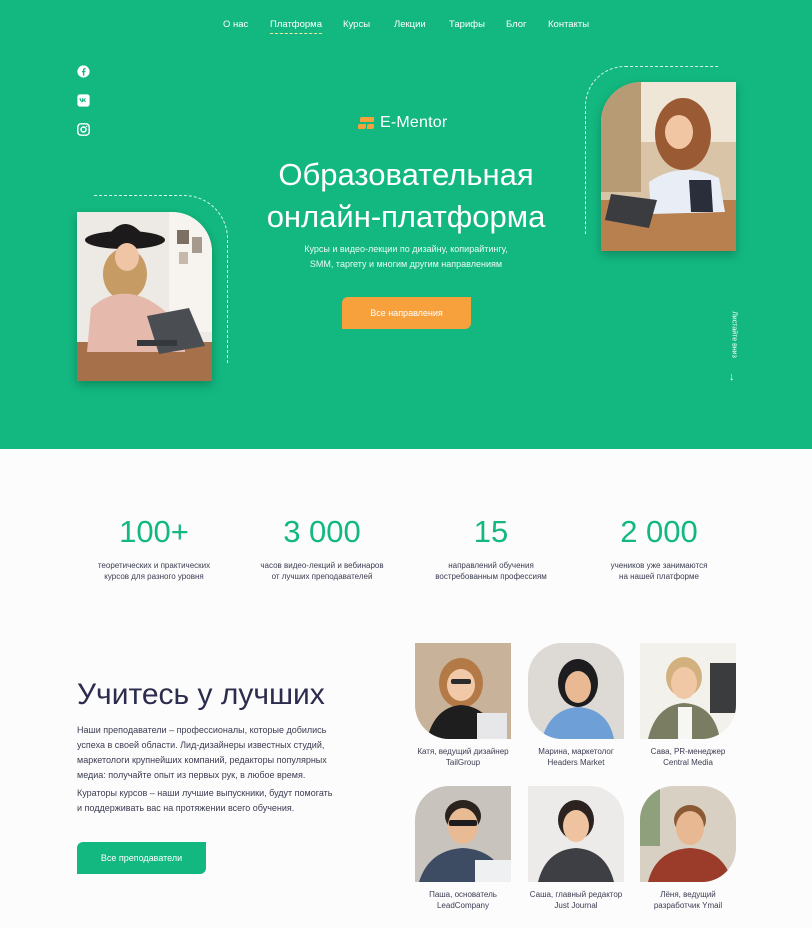 The width and height of the screenshot is (812, 928). What do you see at coordinates (83, 129) in the screenshot?
I see `instagram-icon` at bounding box center [83, 129].